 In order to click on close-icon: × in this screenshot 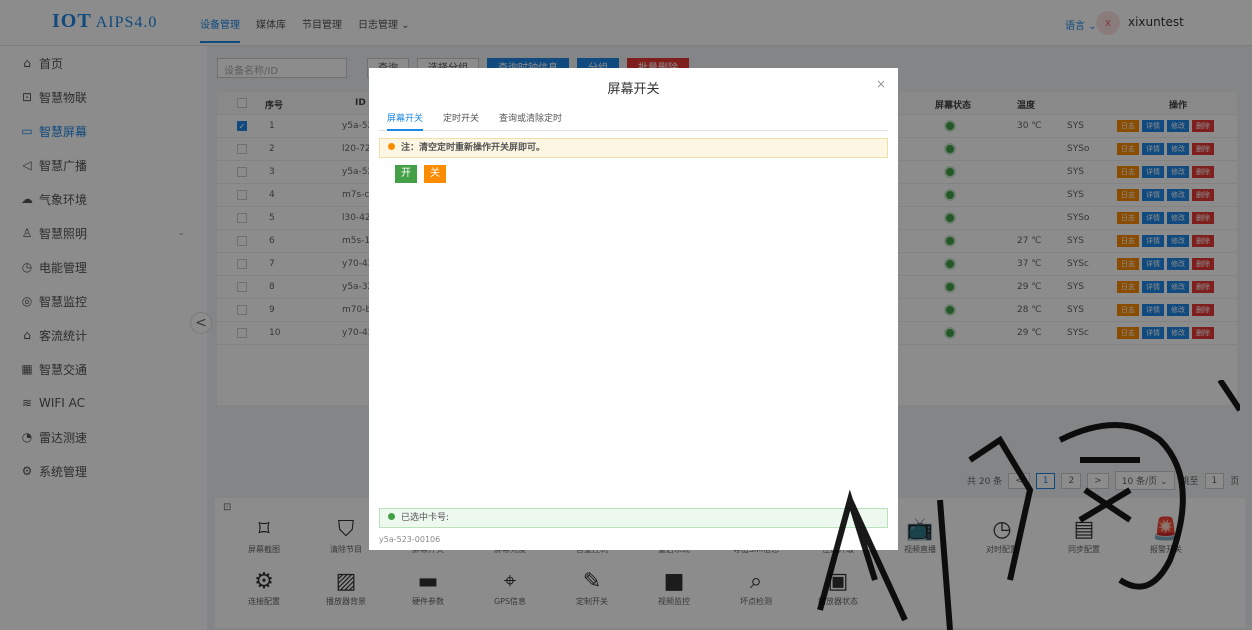, I will do `click(881, 84)`.